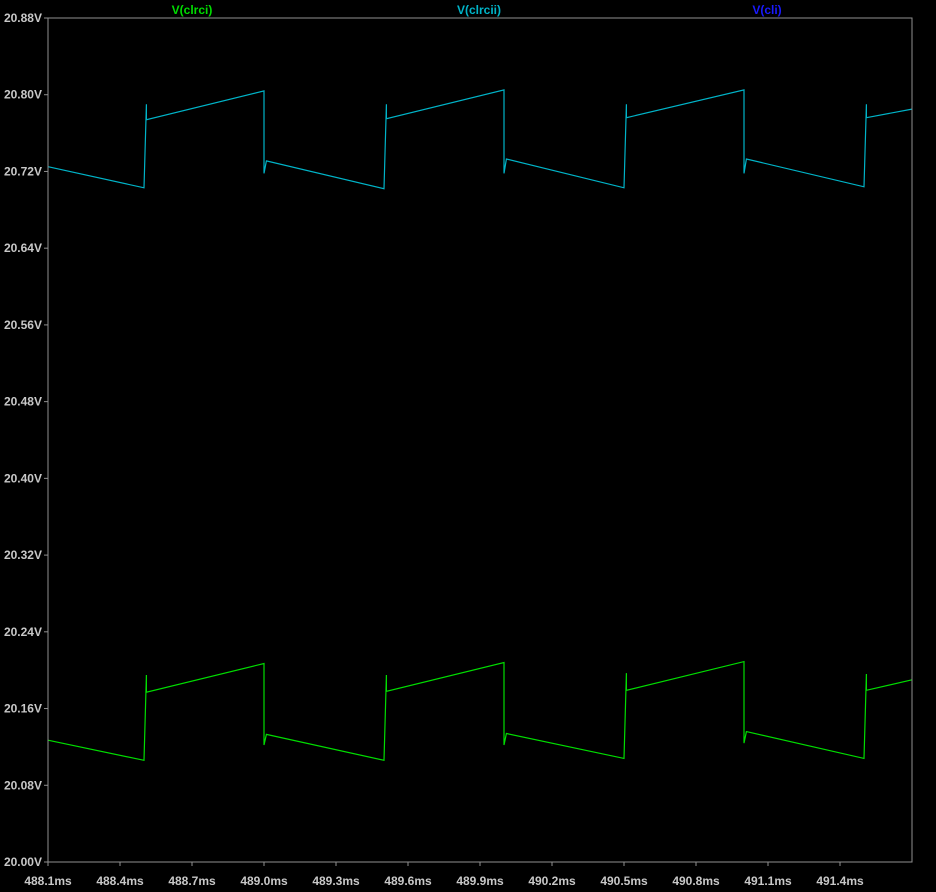 This screenshot has width=936, height=892. Describe the element at coordinates (766, 10) in the screenshot. I see `legend-entry-3: V(cli)` at that location.